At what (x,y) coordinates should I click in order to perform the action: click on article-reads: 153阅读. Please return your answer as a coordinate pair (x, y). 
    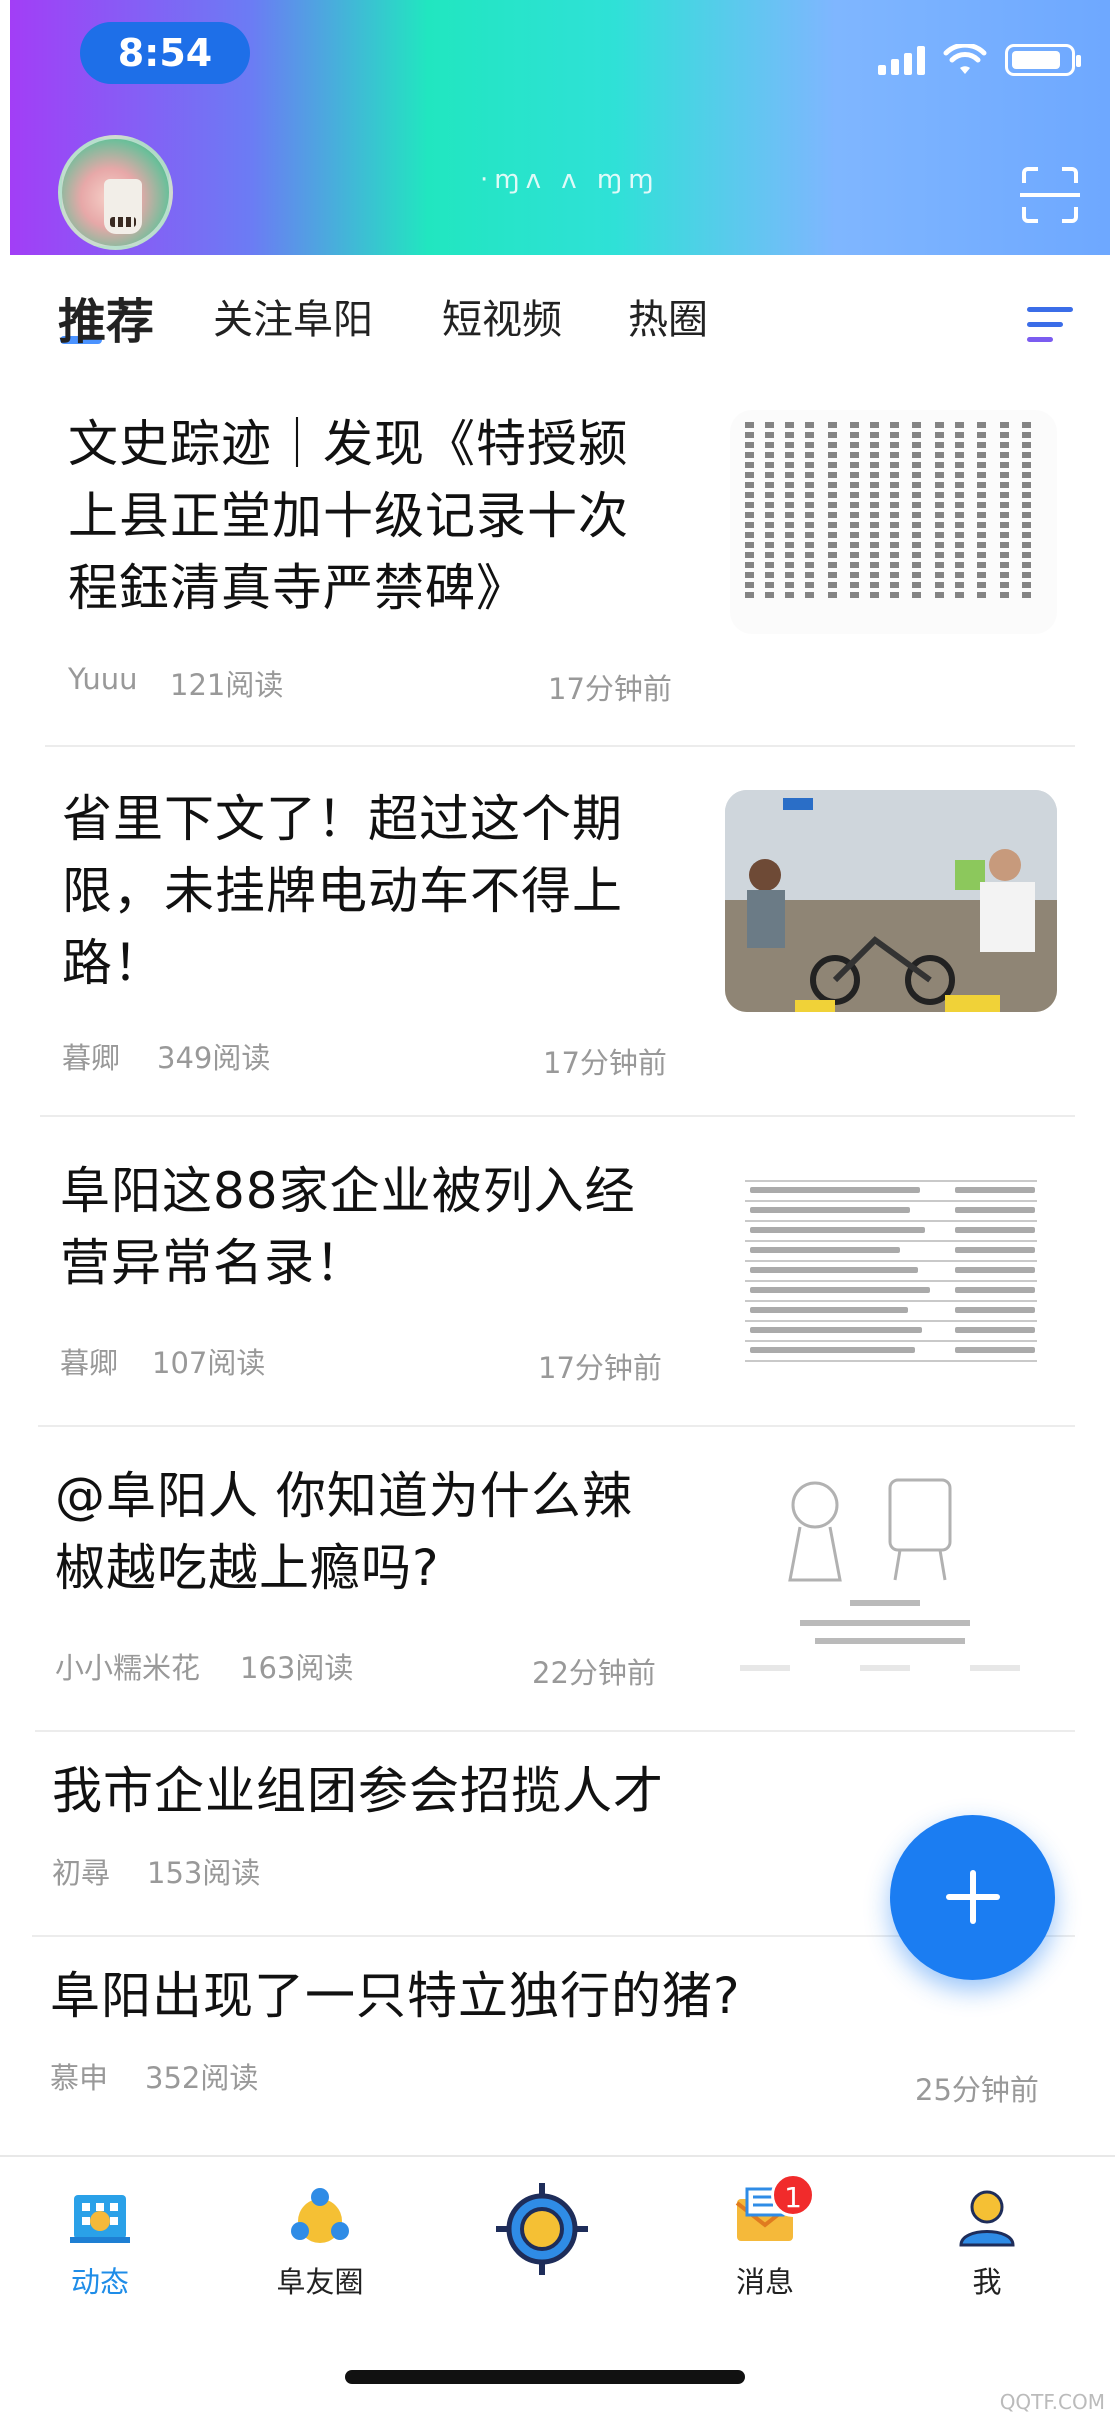
    Looking at the image, I should click on (204, 1873).